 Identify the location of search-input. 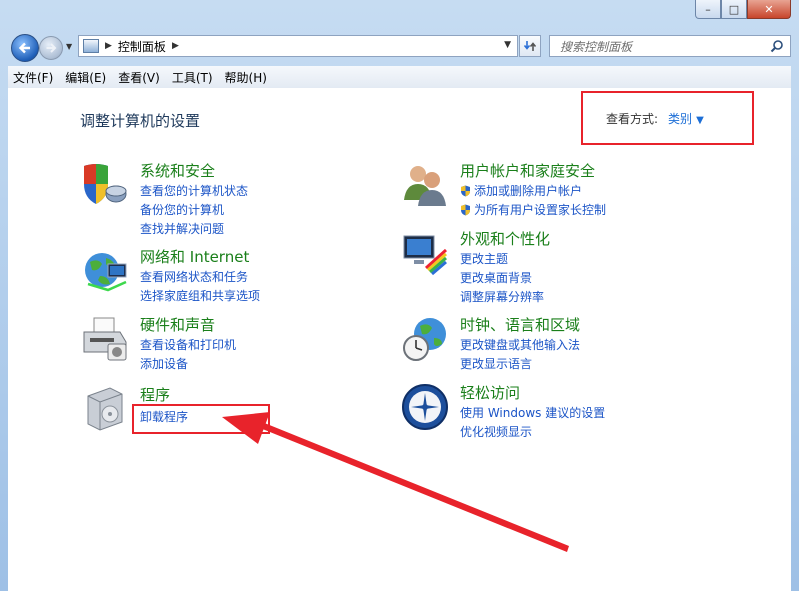
(660, 47).